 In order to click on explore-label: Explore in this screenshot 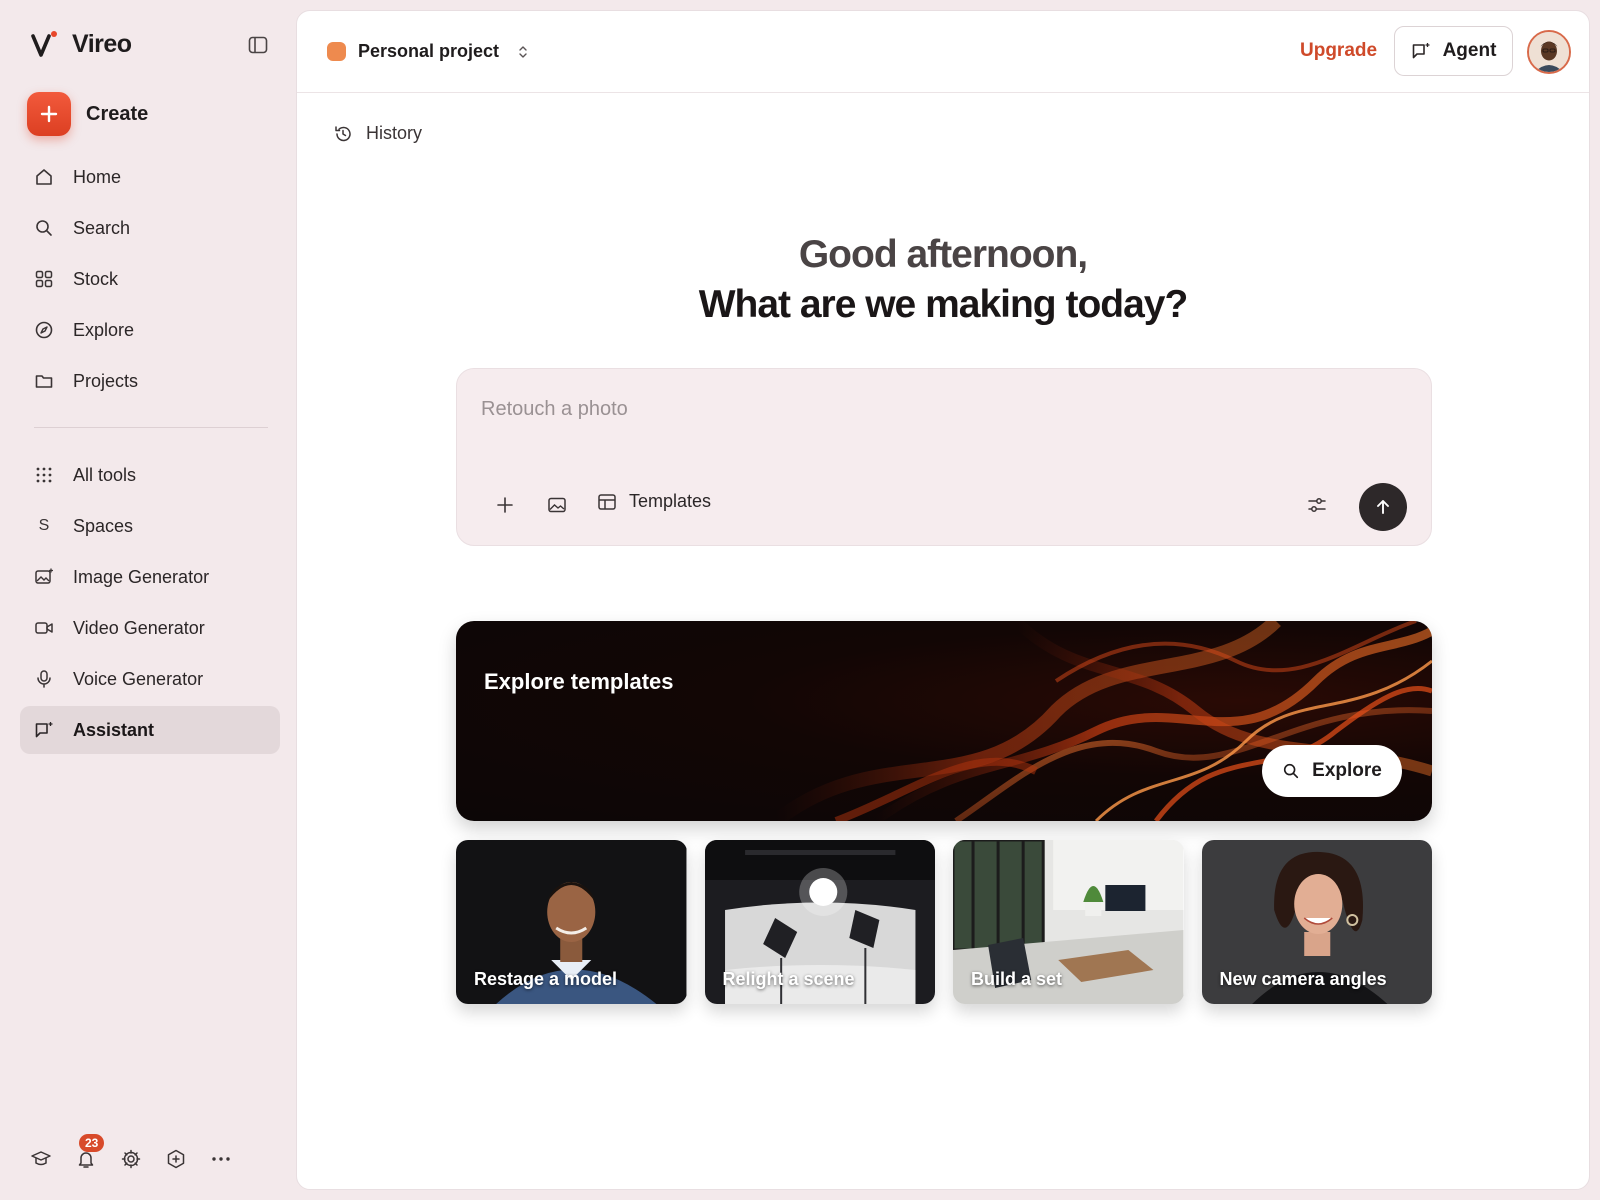, I will do `click(1347, 770)`.